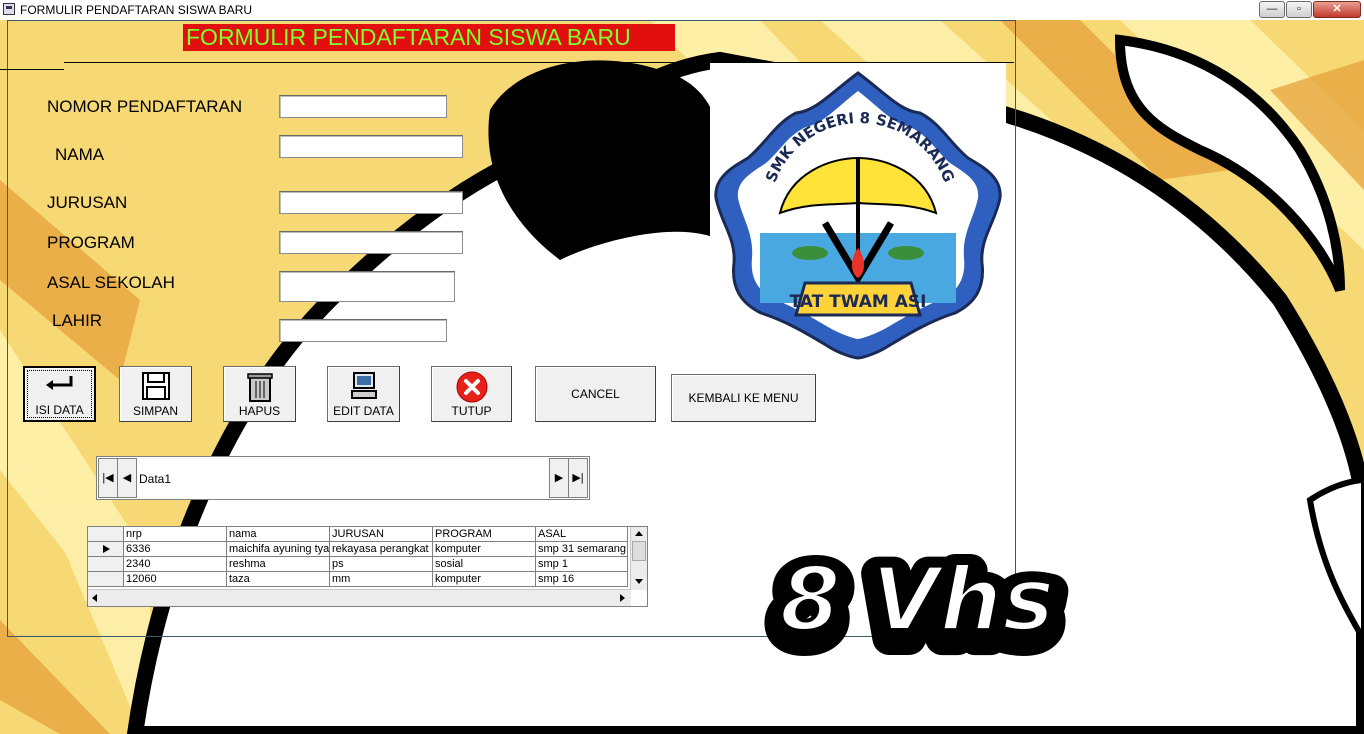 Image resolution: width=1364 pixels, height=734 pixels. I want to click on grid-horizontal-scrollbar, so click(359, 597).